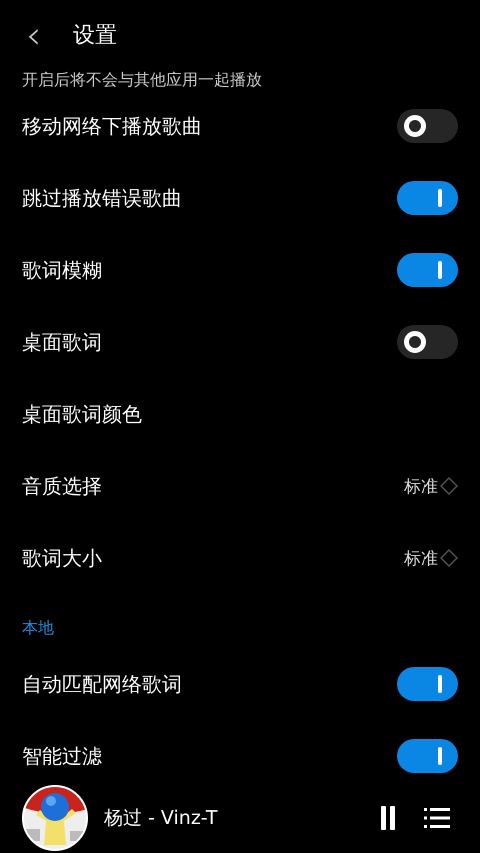 The height and width of the screenshot is (853, 480). I want to click on back-button: ‹, so click(34, 35).